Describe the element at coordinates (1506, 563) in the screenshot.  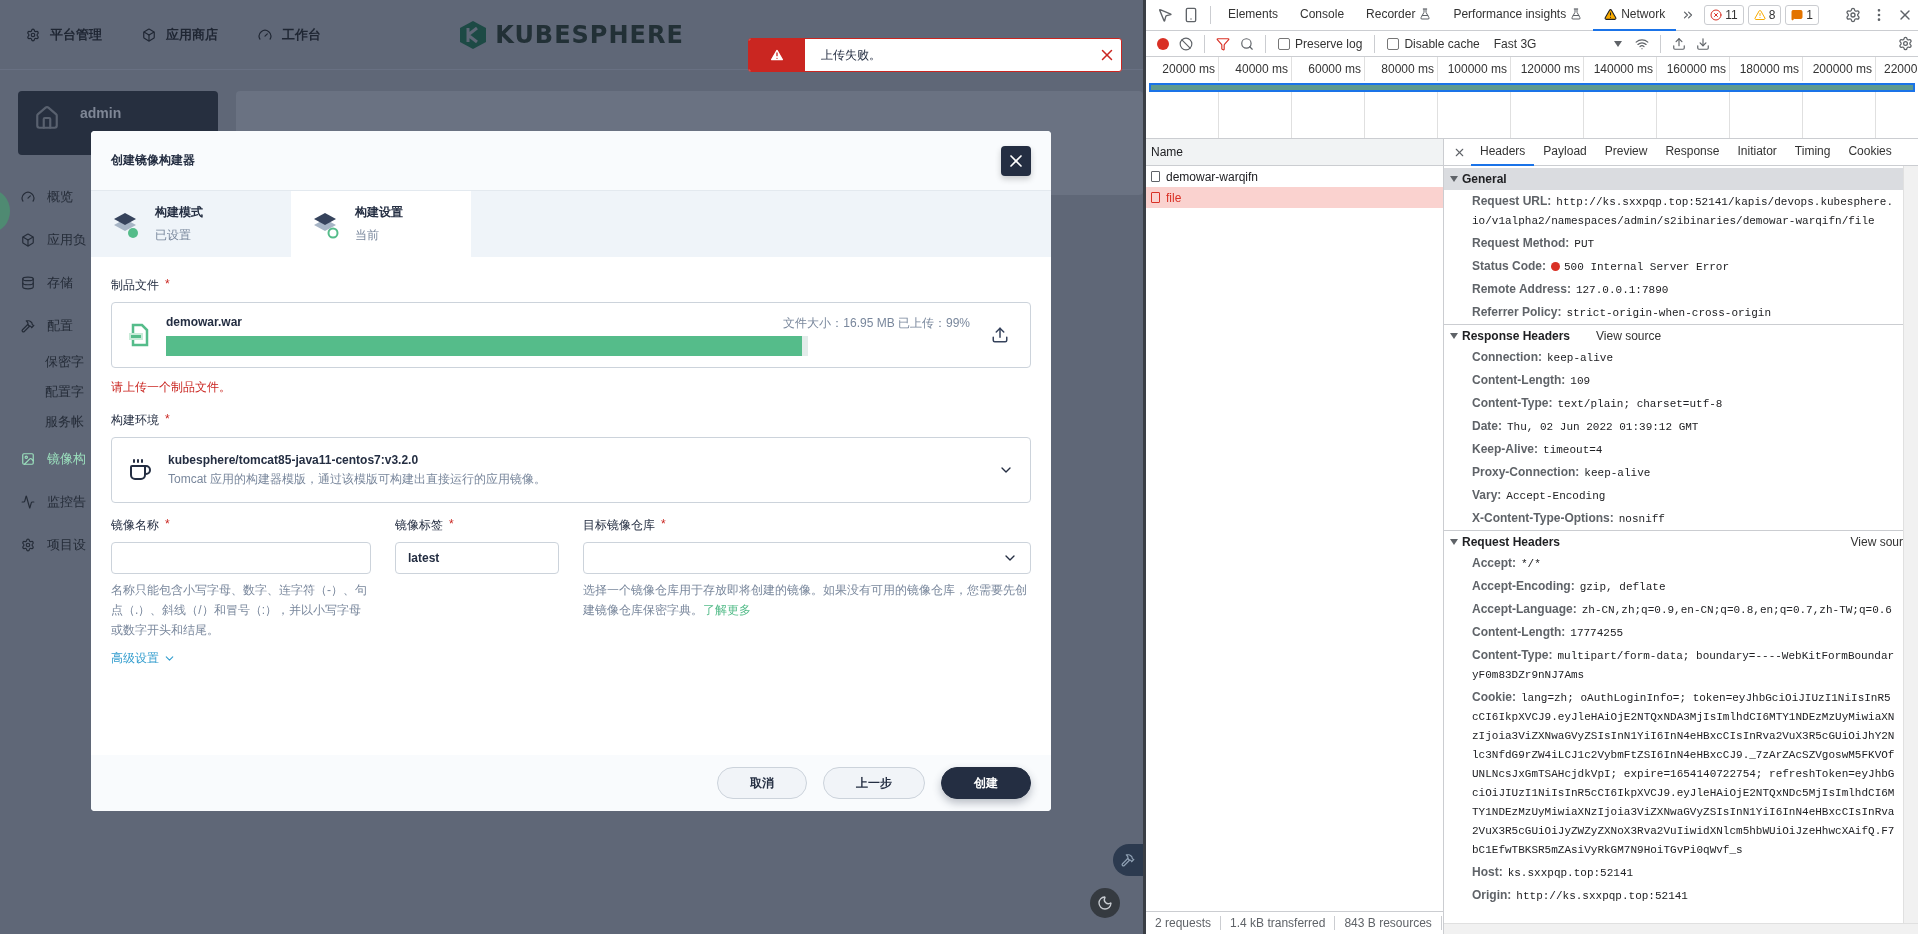
I see `header-row-text: Accept: */*` at that location.